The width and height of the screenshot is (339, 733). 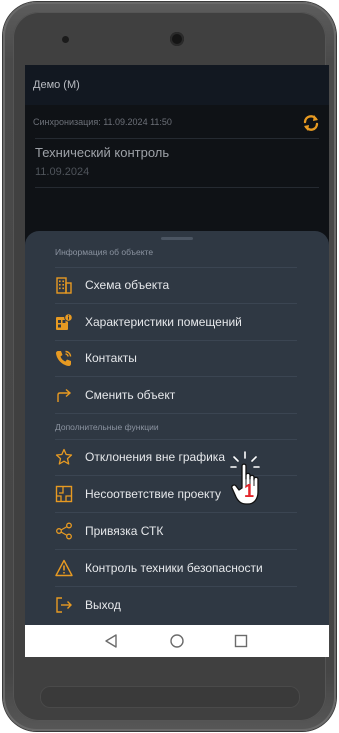 I want to click on step-number-badge: 1, so click(x=249, y=491).